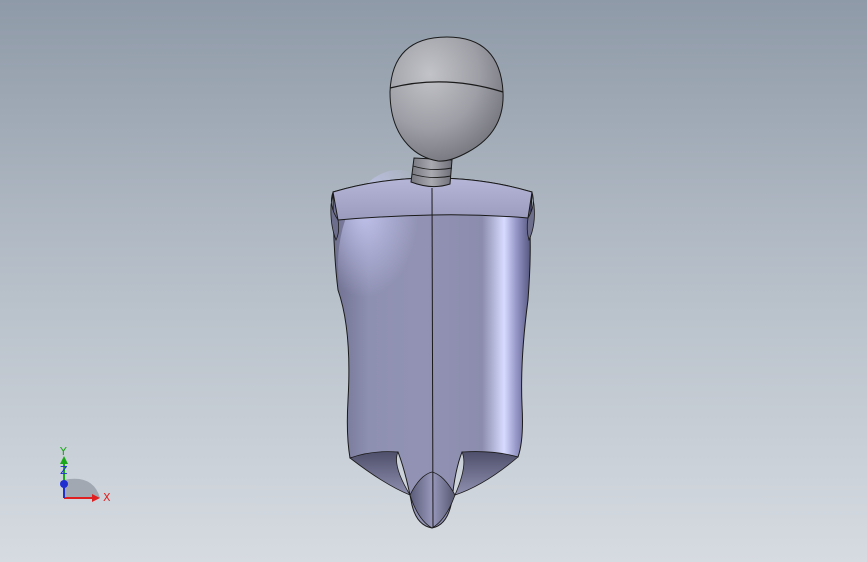  What do you see at coordinates (446, 99) in the screenshot?
I see `head` at bounding box center [446, 99].